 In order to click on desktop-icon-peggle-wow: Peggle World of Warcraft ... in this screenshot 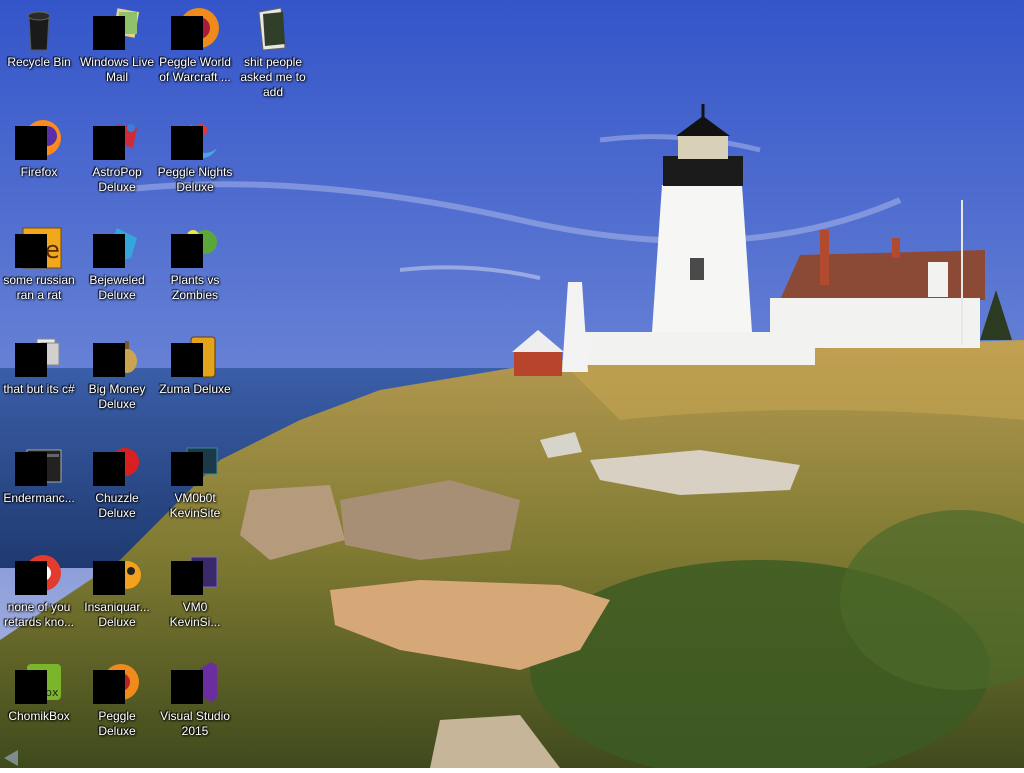, I will do `click(195, 54)`.